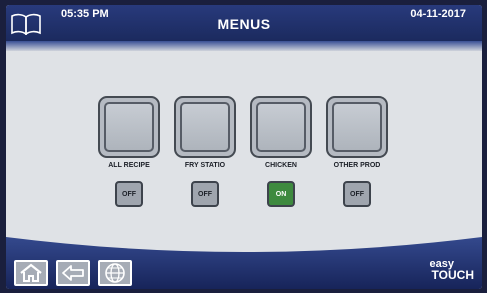  Describe the element at coordinates (357, 194) in the screenshot. I see `toggle-other-products: OFF` at that location.